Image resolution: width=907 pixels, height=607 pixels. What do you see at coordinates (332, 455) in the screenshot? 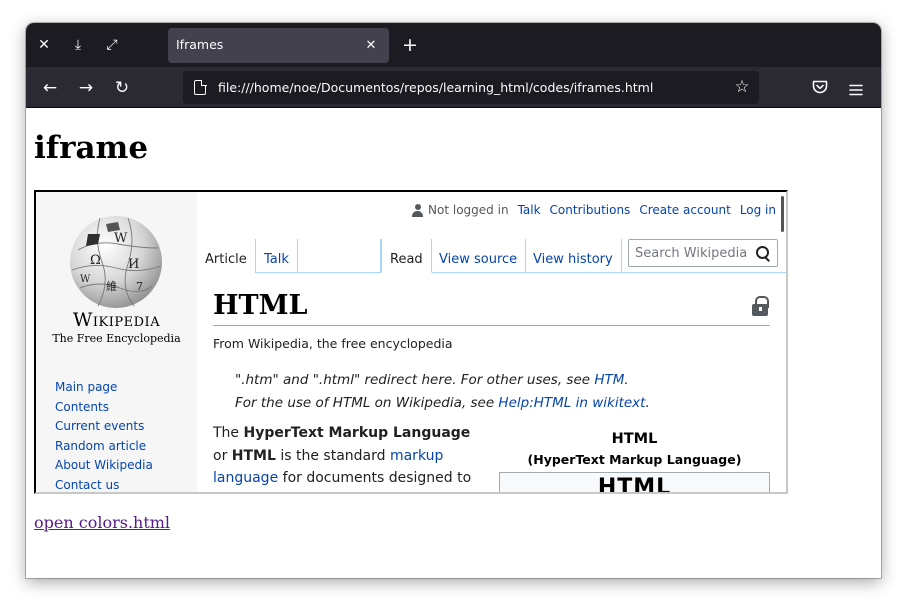
I see `lead-text-3: is the standard` at bounding box center [332, 455].